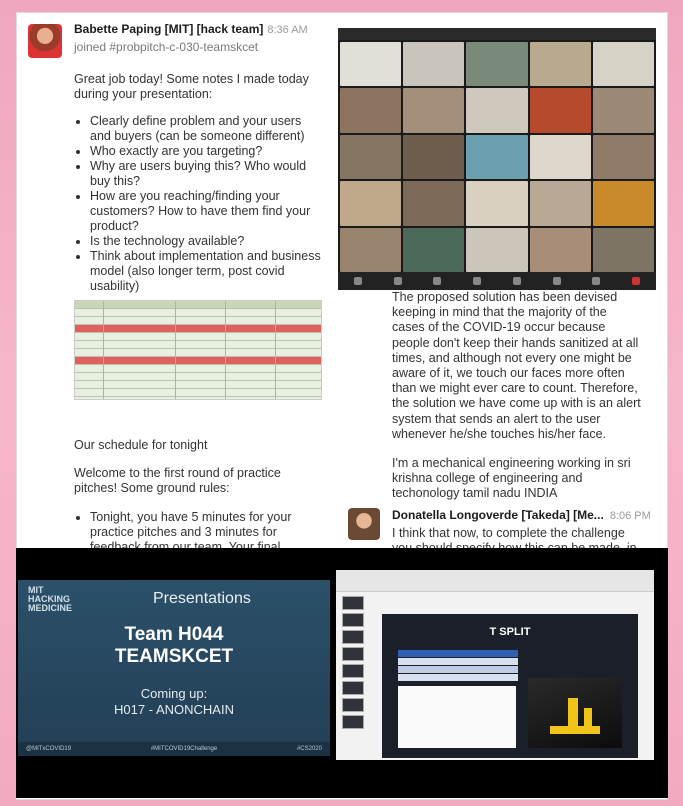 This screenshot has height=806, width=683. What do you see at coordinates (174, 749) in the screenshot?
I see `slide-footer: @MITxCOVID19 #MITCOVID19Challenge #CS2020` at bounding box center [174, 749].